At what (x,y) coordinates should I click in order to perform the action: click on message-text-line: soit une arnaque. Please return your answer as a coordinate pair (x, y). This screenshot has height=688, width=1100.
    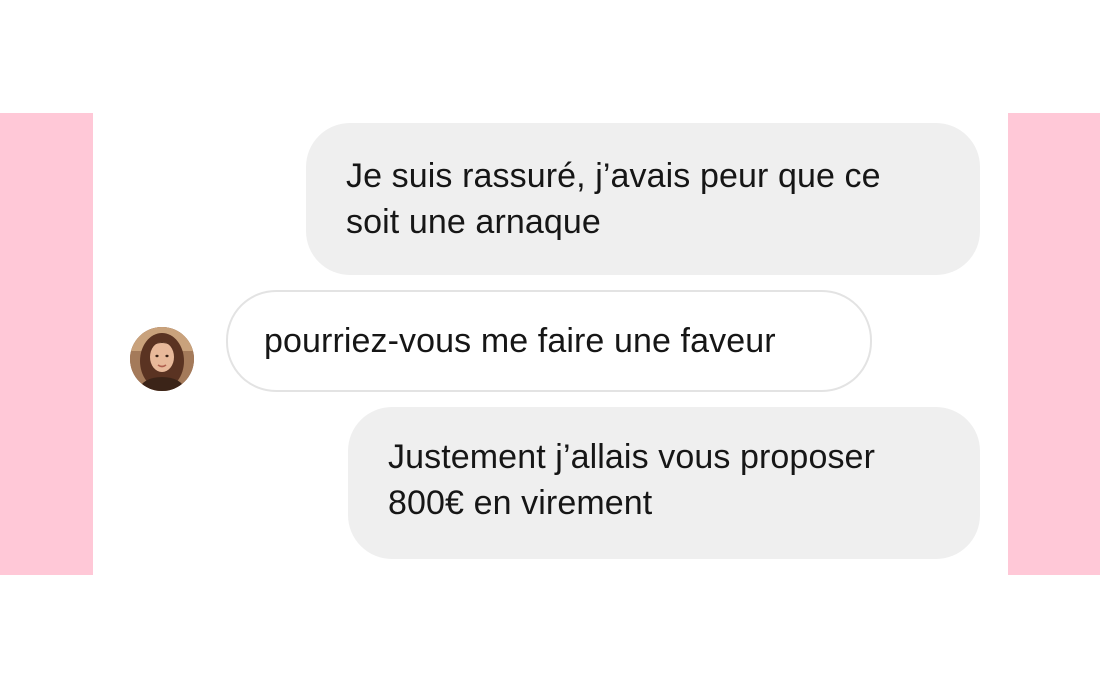
    Looking at the image, I should click on (473, 222).